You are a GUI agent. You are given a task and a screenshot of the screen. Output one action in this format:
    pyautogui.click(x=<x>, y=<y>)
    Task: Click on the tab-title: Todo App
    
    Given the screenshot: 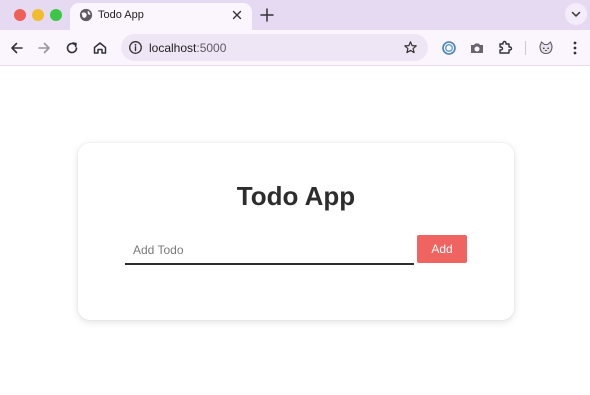 What is the action you would take?
    pyautogui.click(x=121, y=15)
    